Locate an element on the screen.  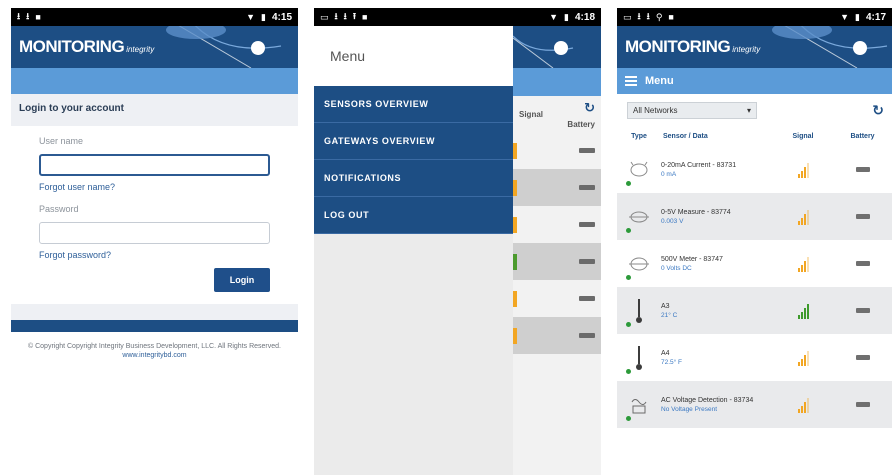
sensor-reading: 72.5° F is located at coordinates (672, 362).